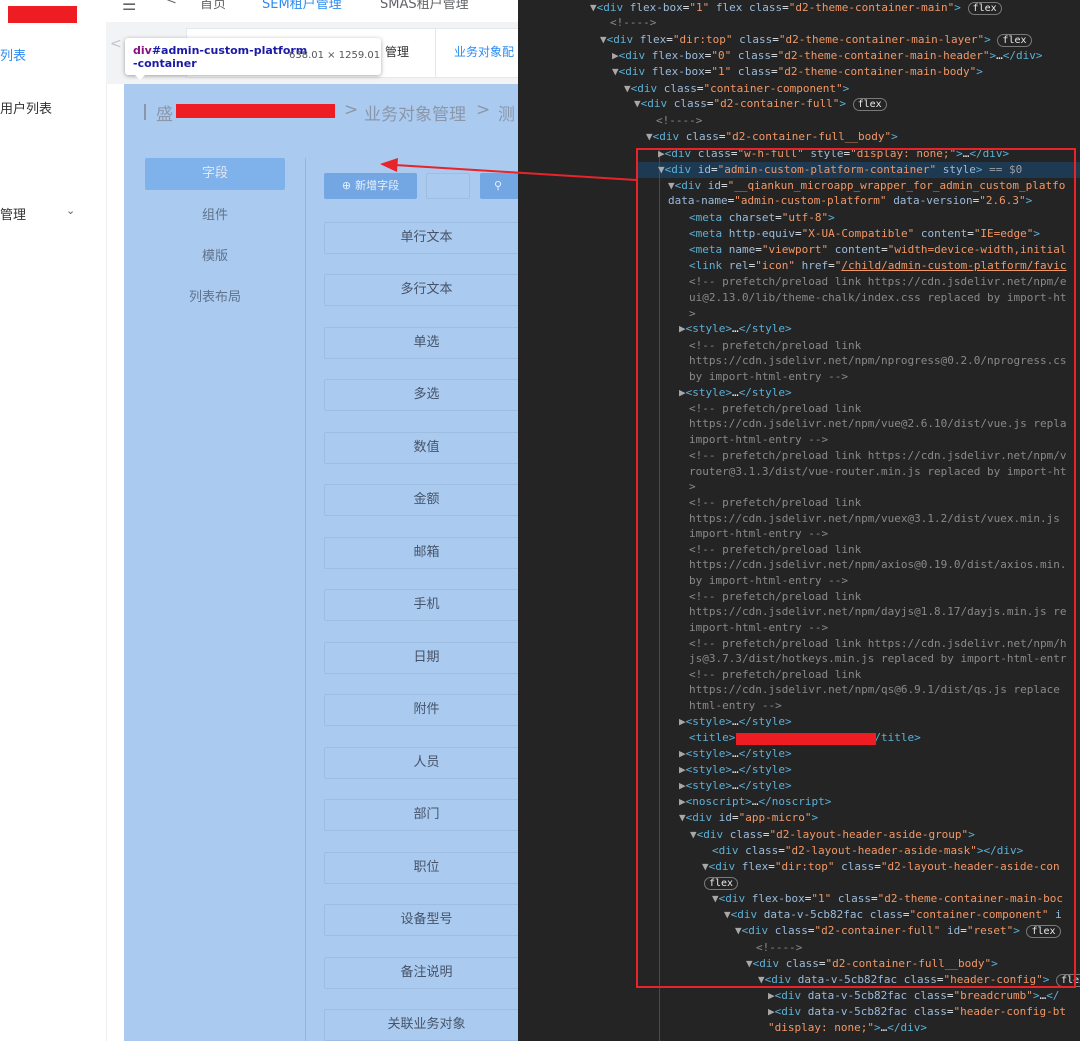  What do you see at coordinates (13, 213) in the screenshot?
I see `sidebar-item-manage: 管理` at bounding box center [13, 213].